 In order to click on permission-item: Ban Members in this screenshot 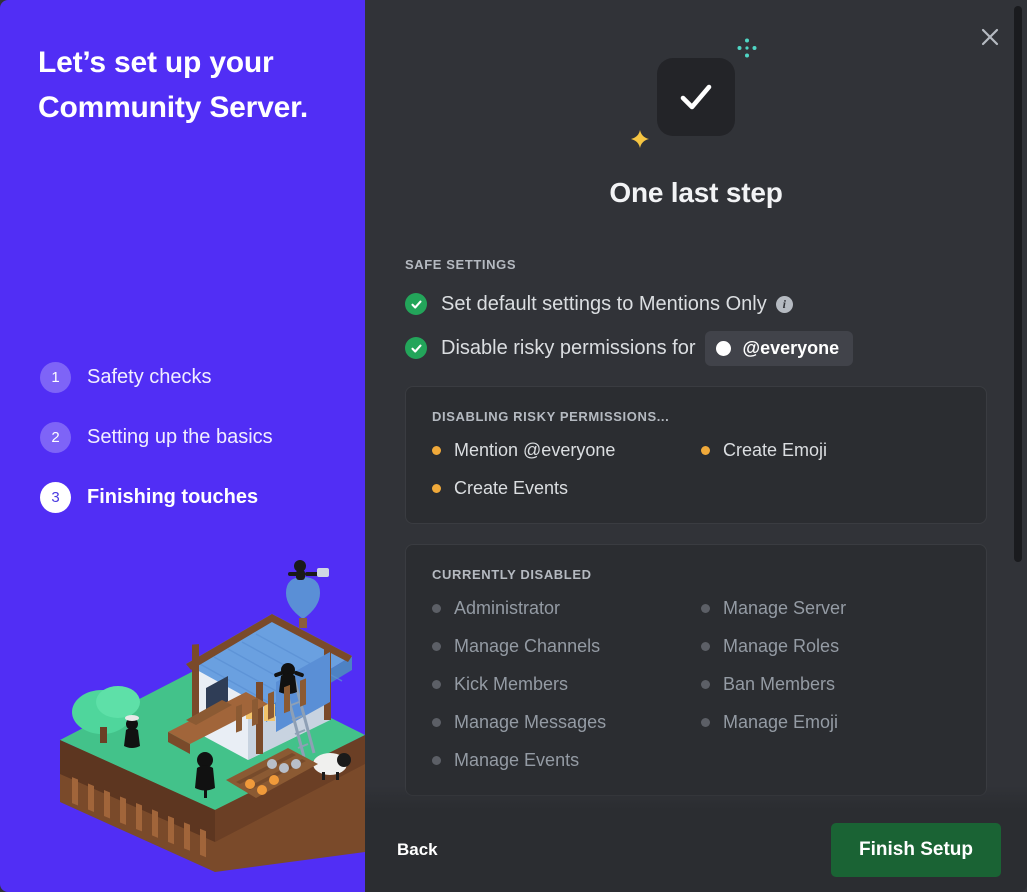, I will do `click(830, 684)`.